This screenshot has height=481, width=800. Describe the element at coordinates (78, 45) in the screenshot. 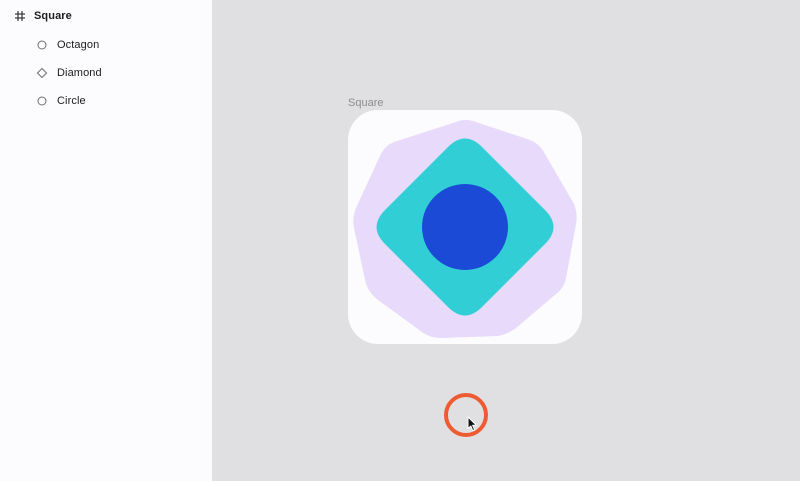

I see `layer-label-octagon: Octagon` at that location.